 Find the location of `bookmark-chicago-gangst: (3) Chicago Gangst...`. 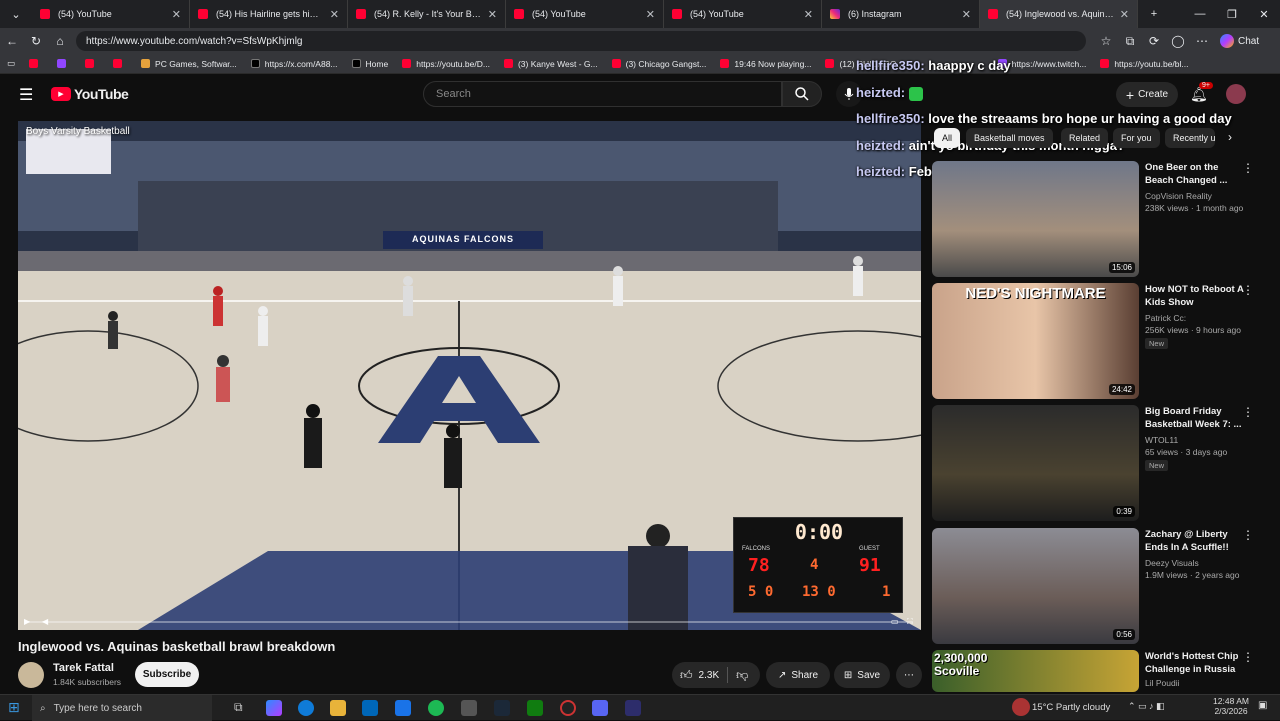

bookmark-chicago-gangst: (3) Chicago Gangst... is located at coordinates (659, 64).